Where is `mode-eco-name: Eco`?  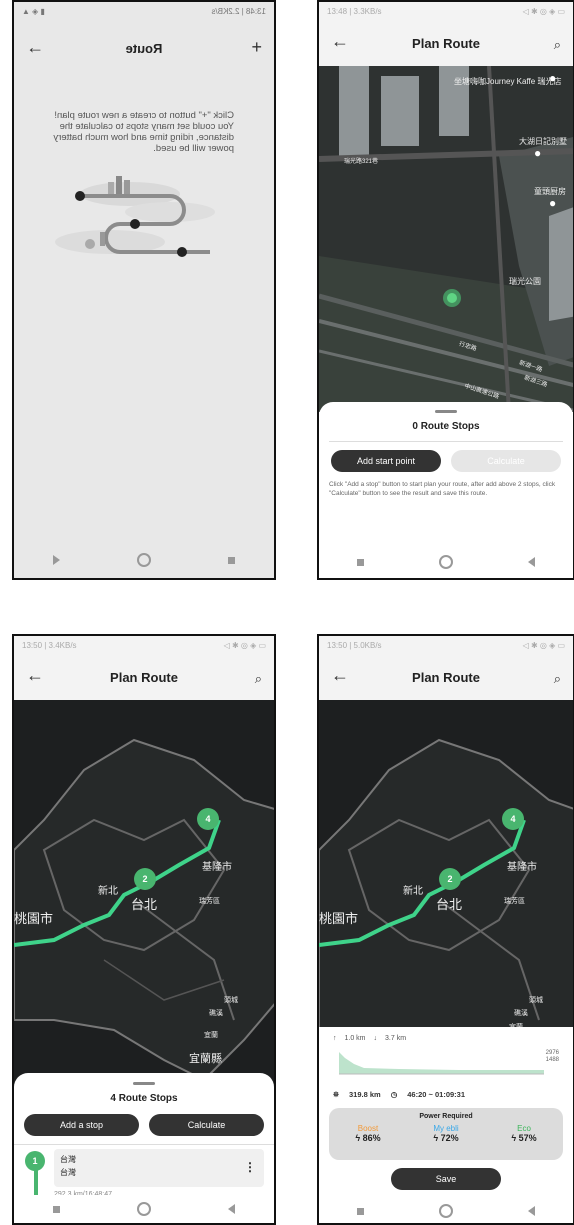
mode-eco-name: Eco is located at coordinates (524, 1128).